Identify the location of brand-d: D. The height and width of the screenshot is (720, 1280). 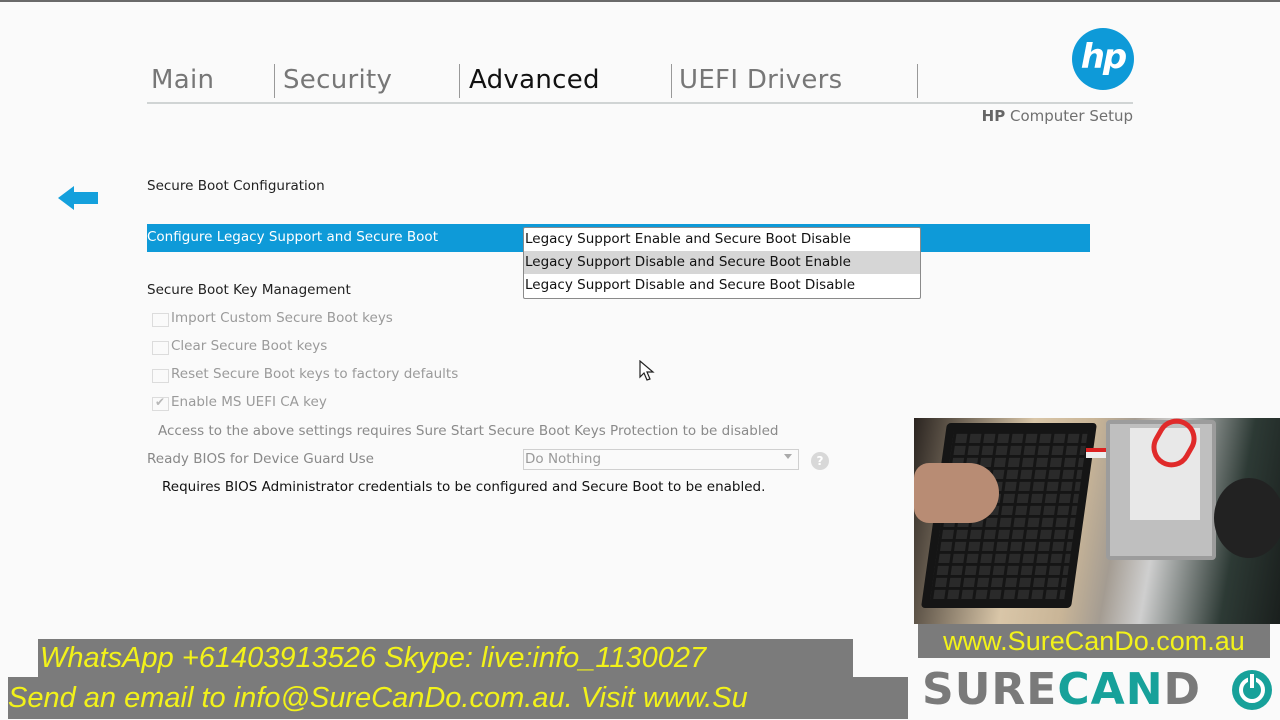
(1182, 689).